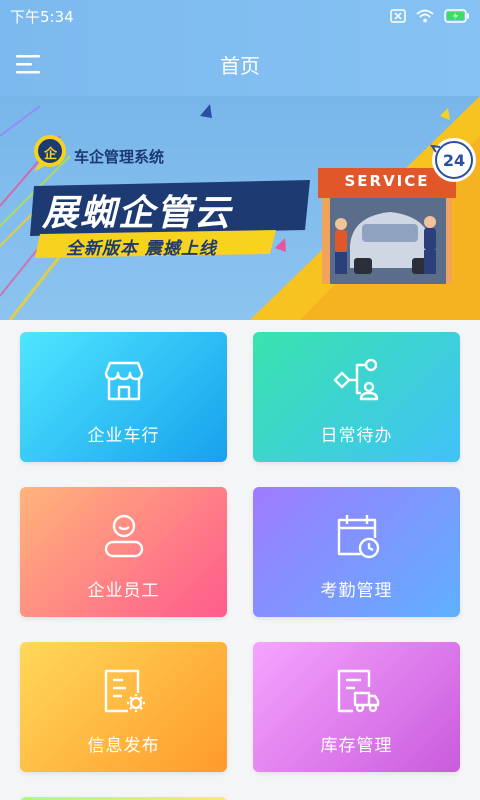 Image resolution: width=480 pixels, height=800 pixels. What do you see at coordinates (29, 64) in the screenshot?
I see `hamburger-menu-icon` at bounding box center [29, 64].